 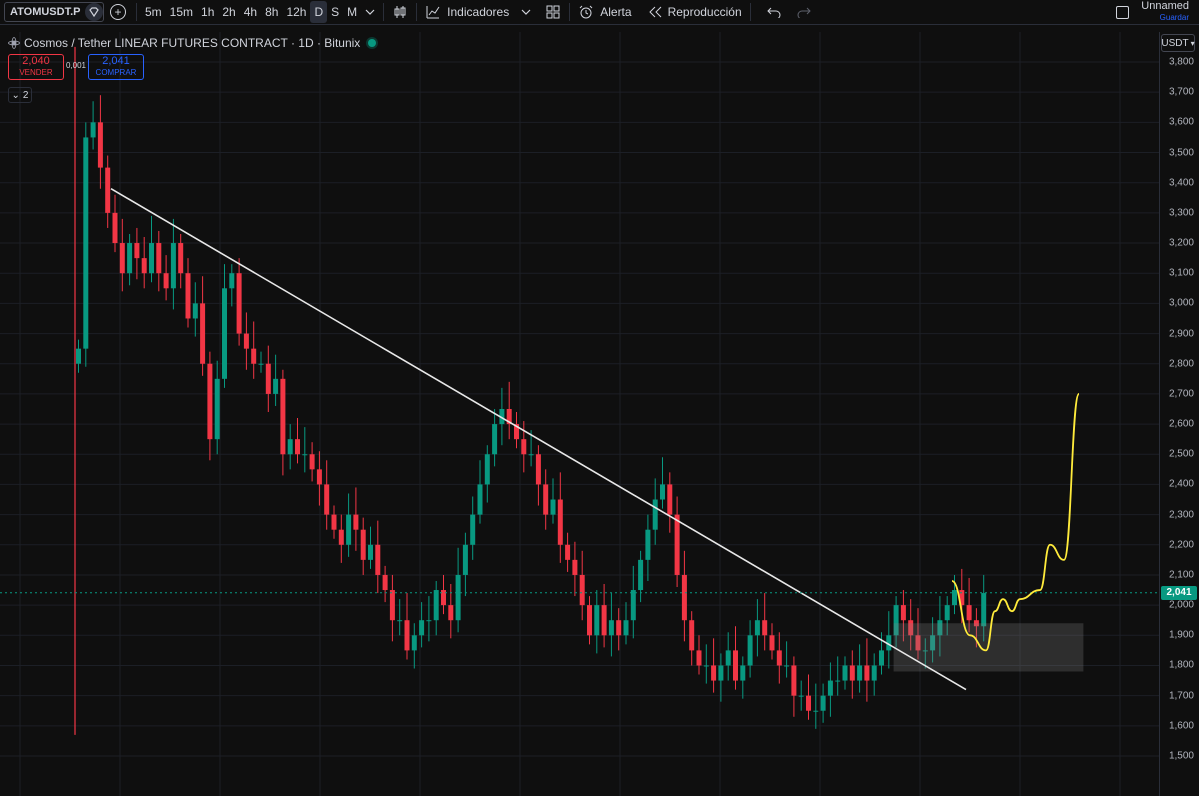 I want to click on indicators-collapse-button: ⌄ 2, so click(x=20, y=95).